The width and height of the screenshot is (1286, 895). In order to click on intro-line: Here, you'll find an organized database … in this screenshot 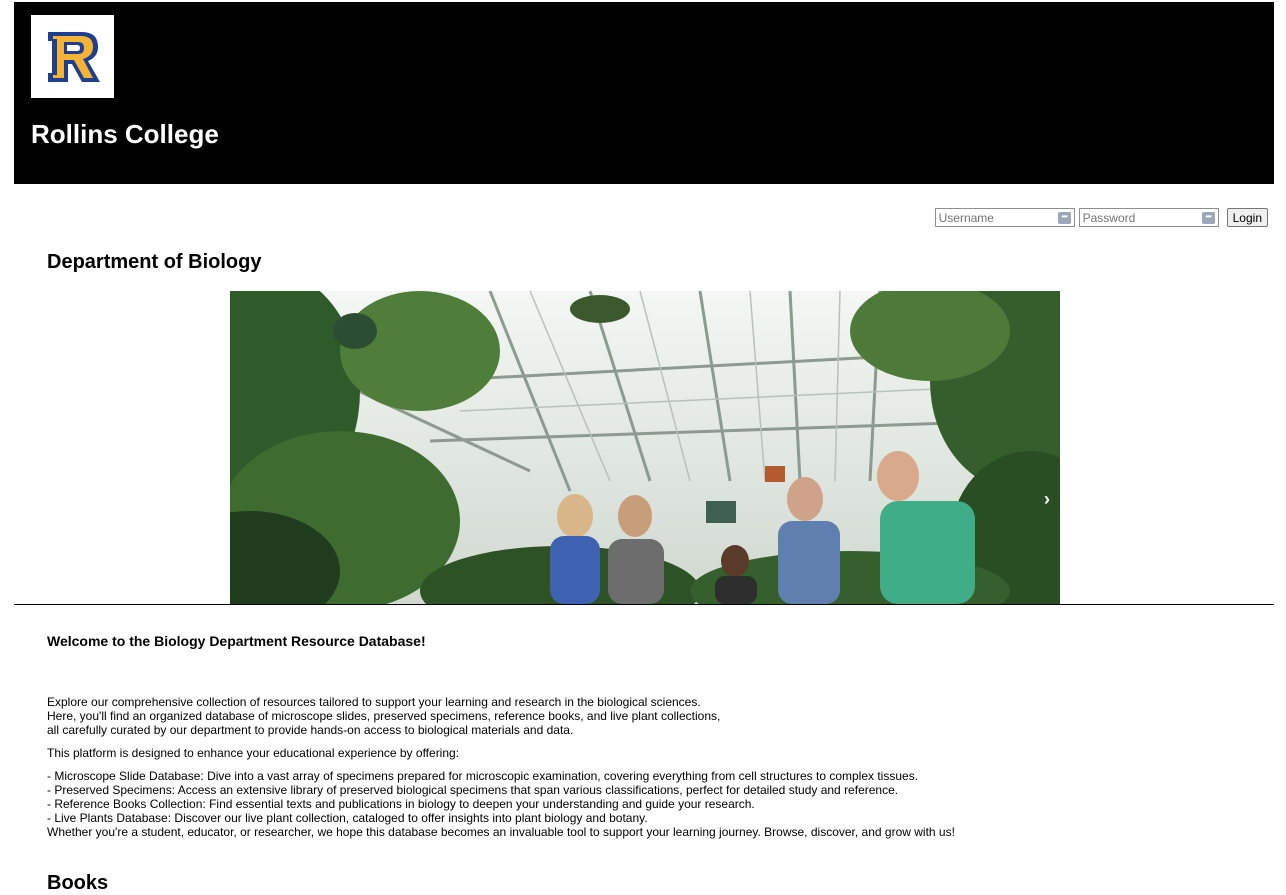, I will do `click(384, 716)`.